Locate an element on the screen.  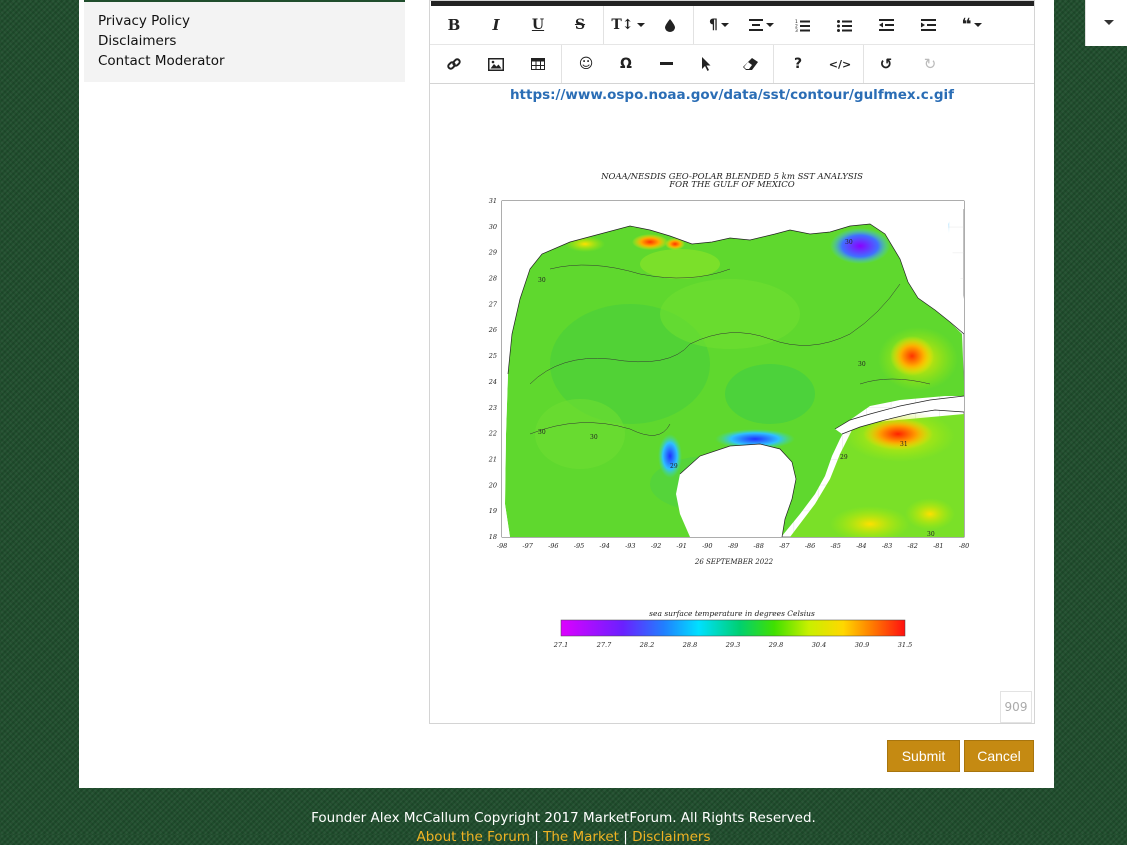
quote-icon: ❝ is located at coordinates (972, 25).